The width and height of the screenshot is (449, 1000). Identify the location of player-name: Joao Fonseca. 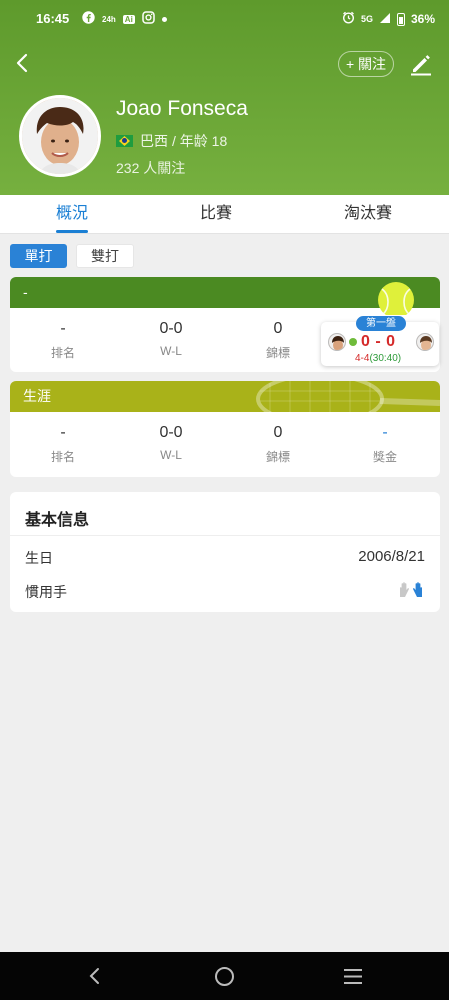
(182, 108).